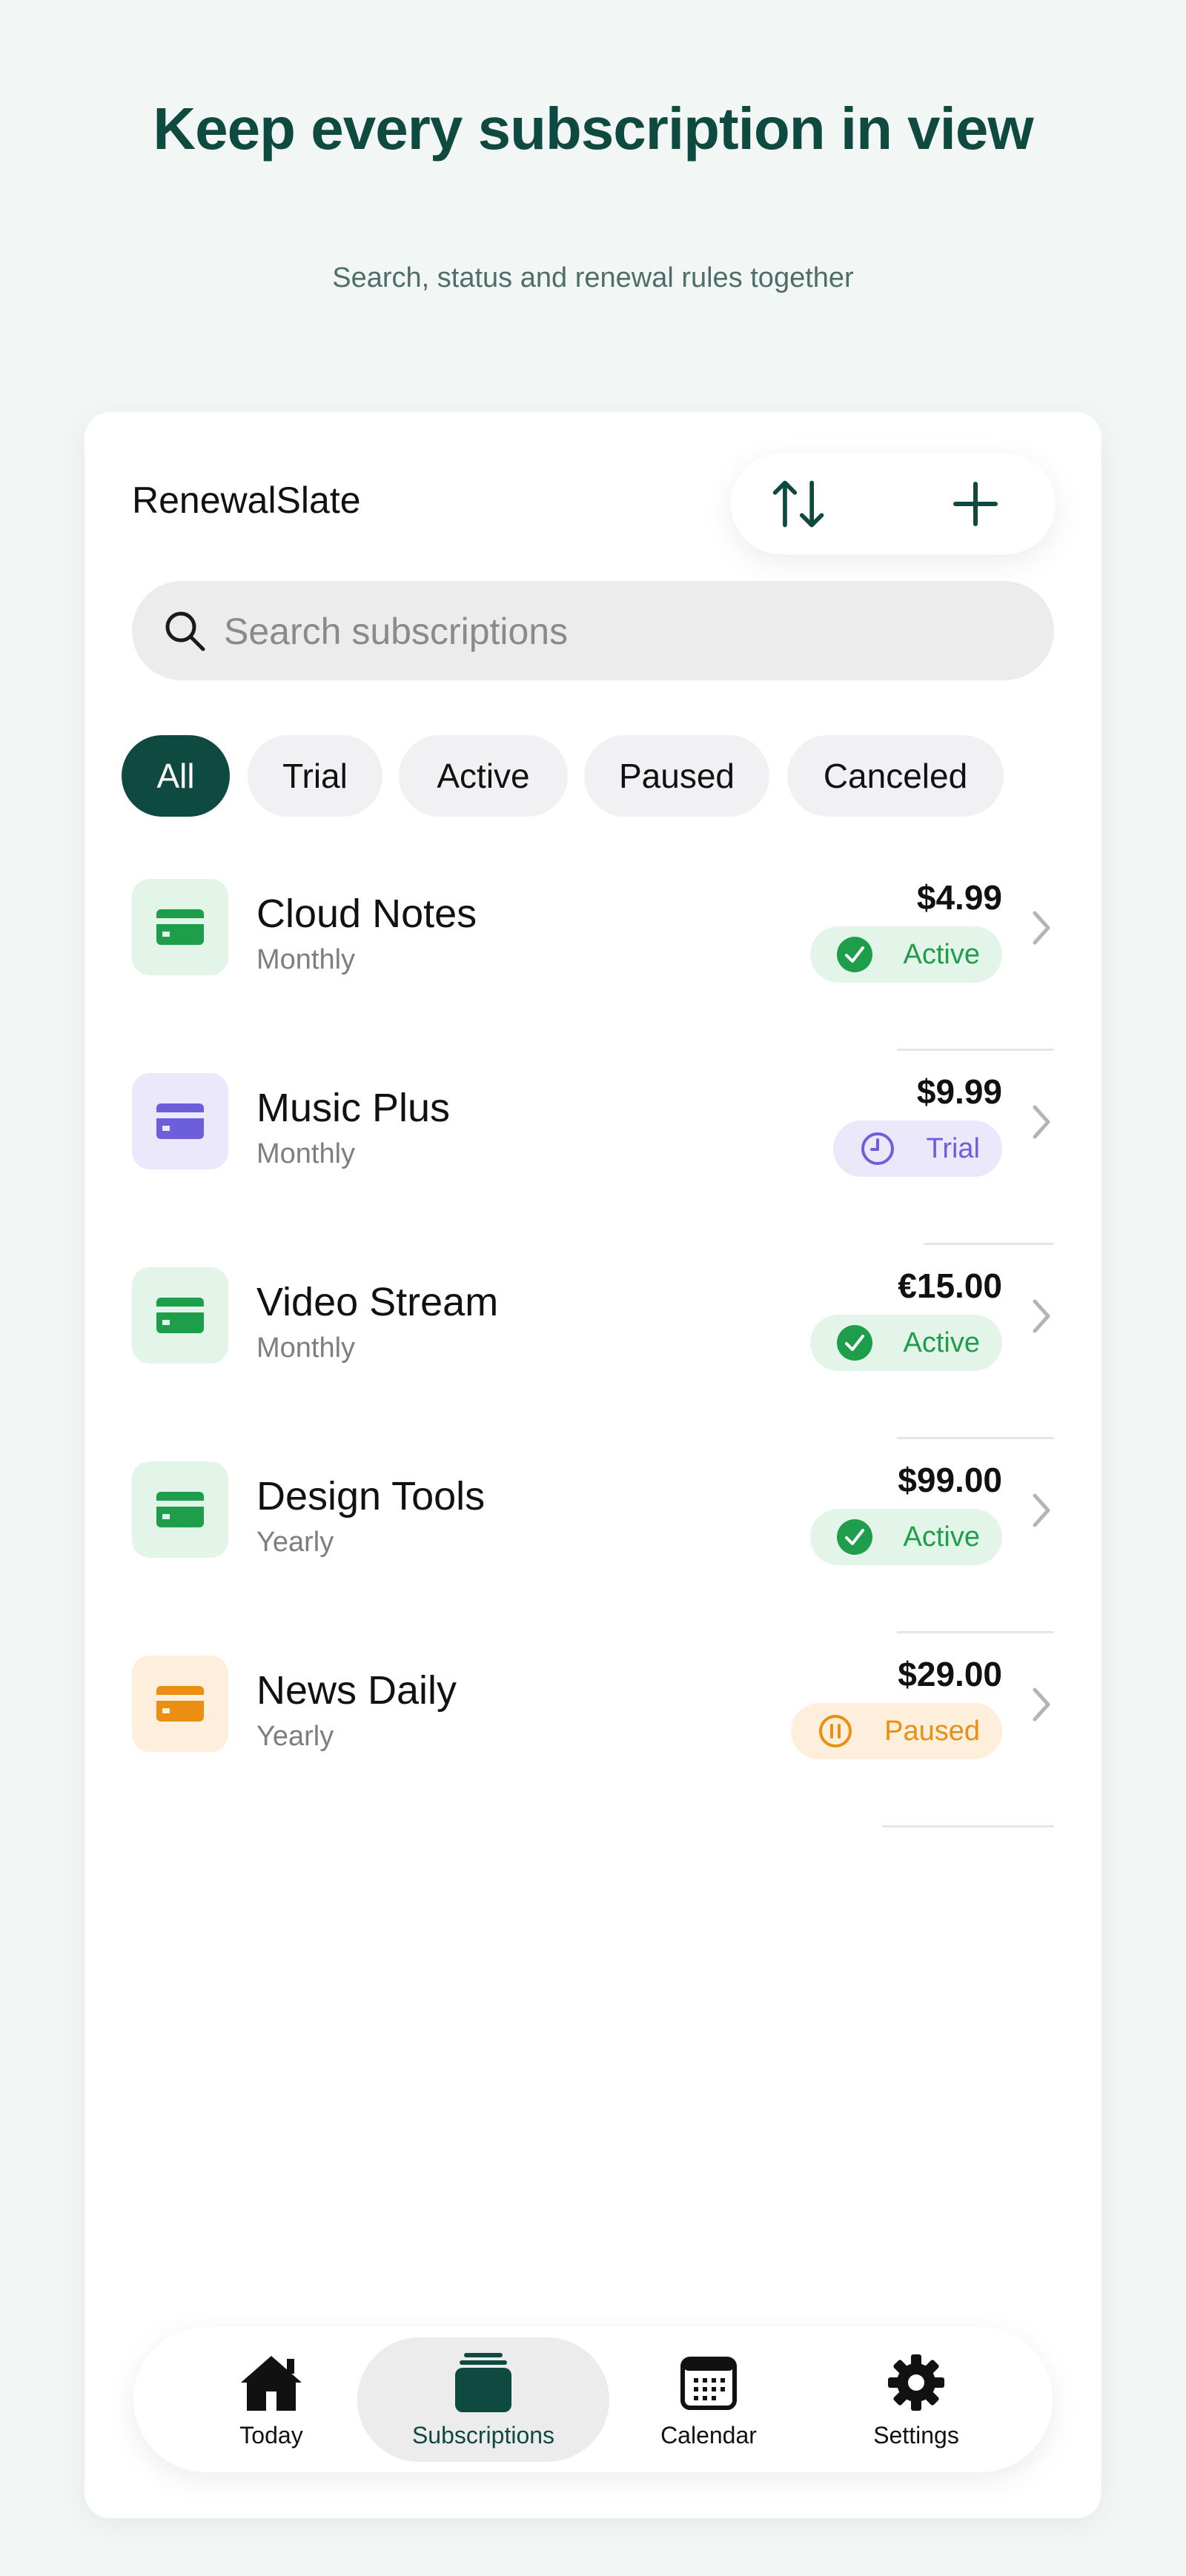 The image size is (1186, 2576). Describe the element at coordinates (353, 1108) in the screenshot. I see `subscription-name: Music Plus` at that location.